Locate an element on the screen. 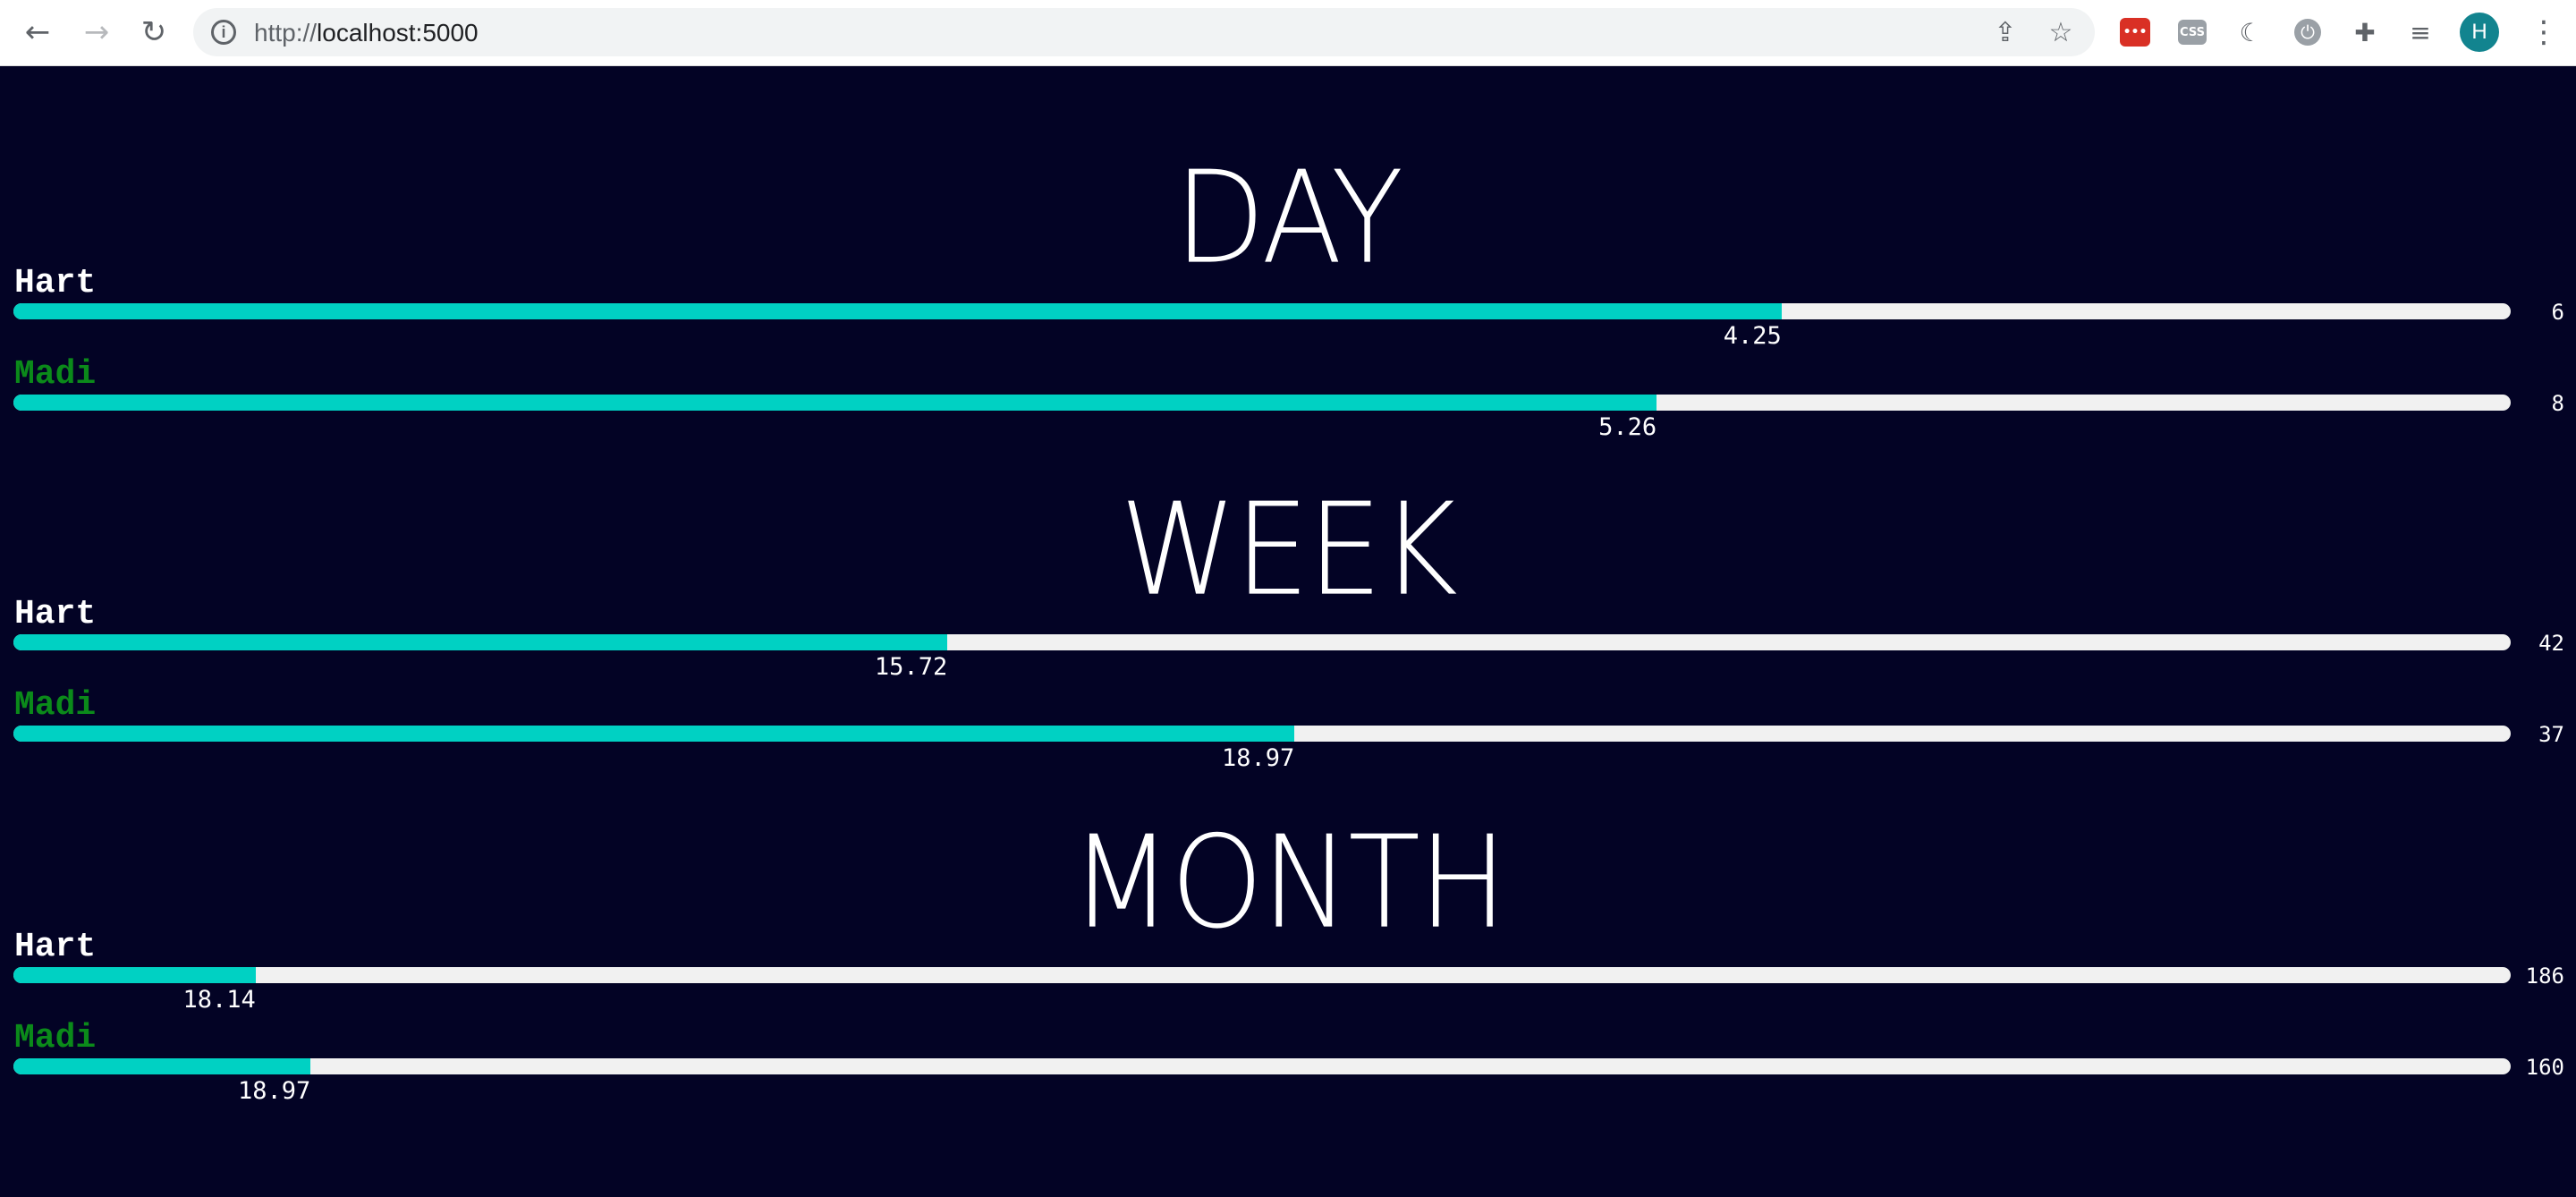 This screenshot has height=1197, width=2576. media-icon: ≡ is located at coordinates (2420, 32).